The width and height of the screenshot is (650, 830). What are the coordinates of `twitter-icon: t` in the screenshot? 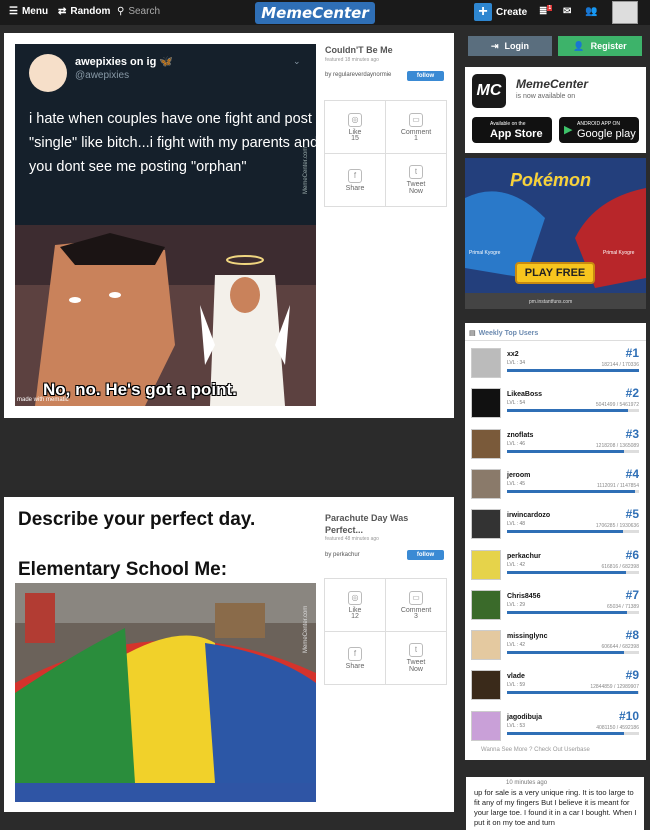 It's located at (416, 172).